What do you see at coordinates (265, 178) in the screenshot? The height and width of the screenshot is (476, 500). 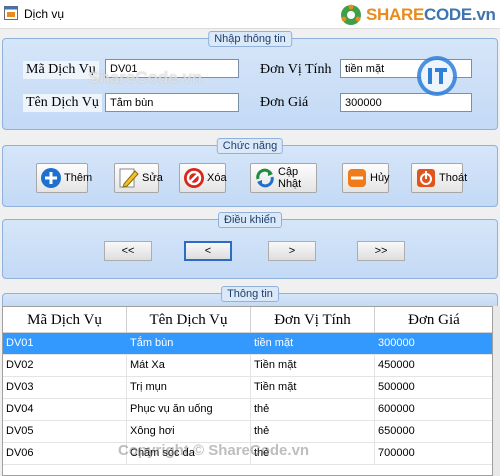 I see `refresh-icon` at bounding box center [265, 178].